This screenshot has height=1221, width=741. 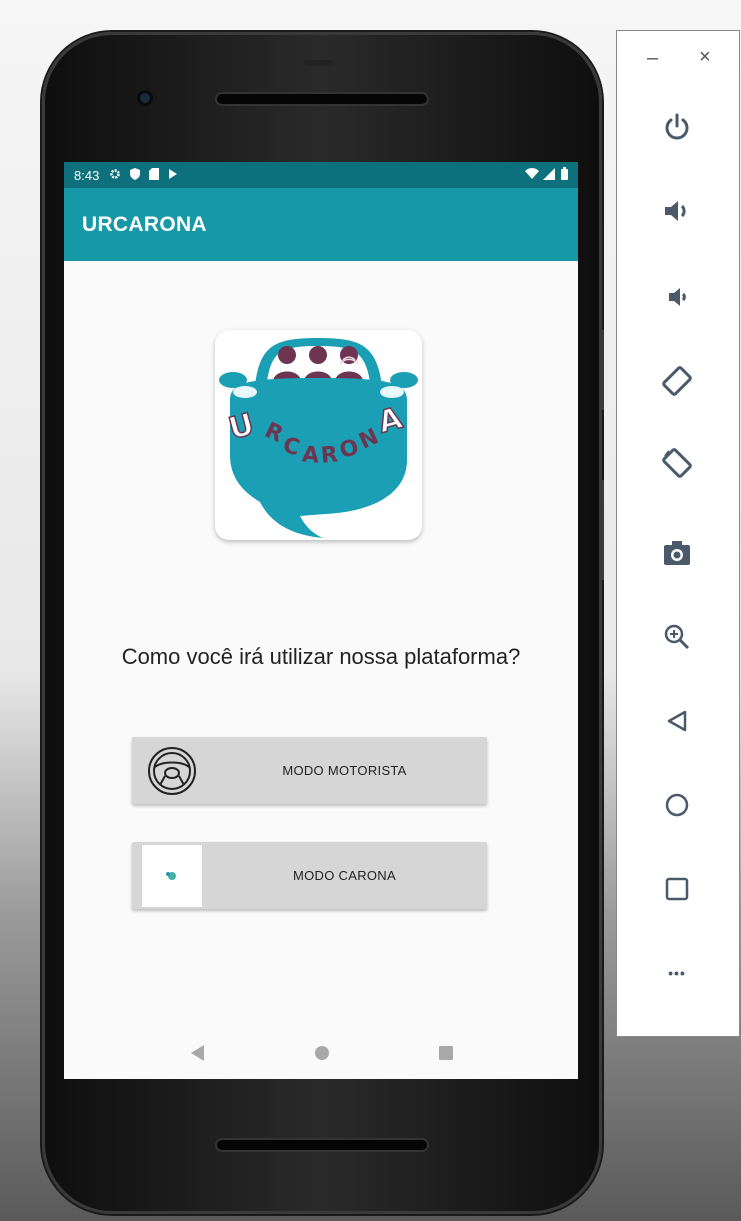 What do you see at coordinates (173, 175) in the screenshot?
I see `play-icon` at bounding box center [173, 175].